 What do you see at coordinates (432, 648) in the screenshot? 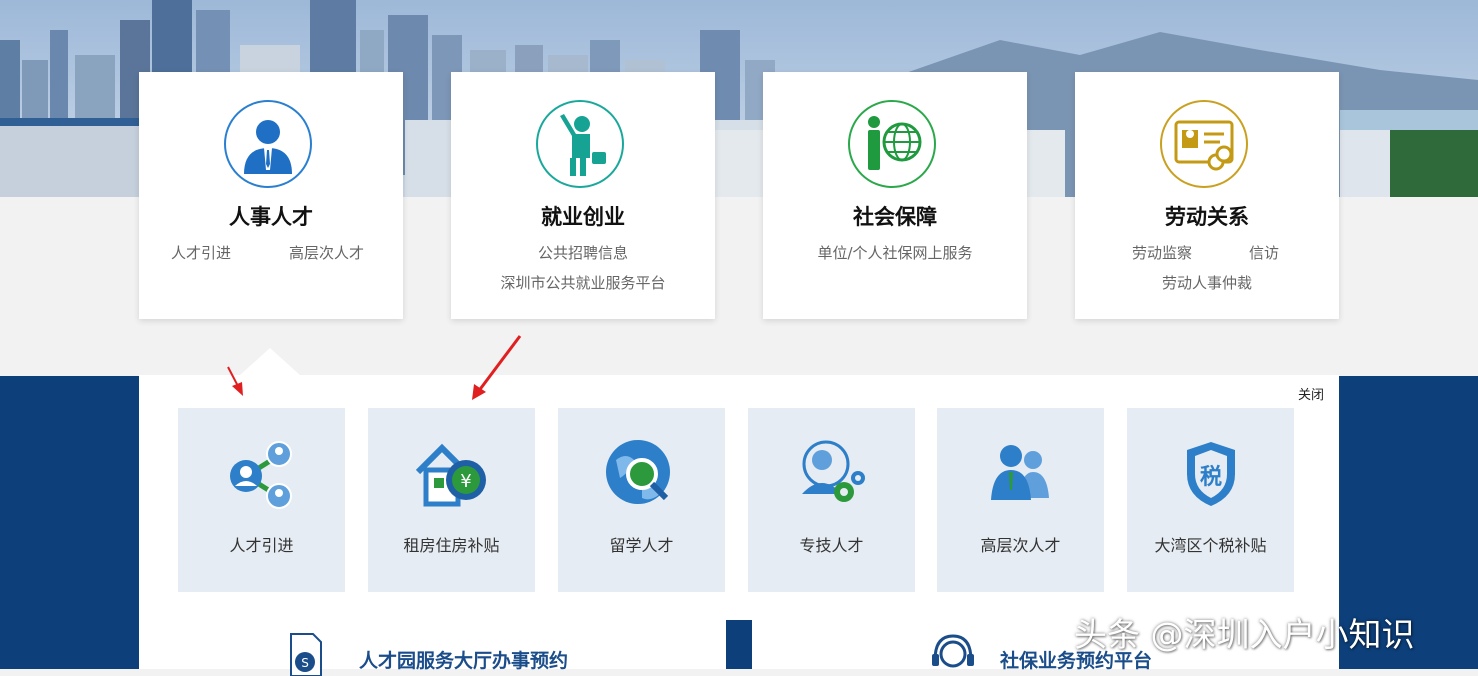
I see `talent-park-appointment-box: S 人才园服务大厅办事预约` at bounding box center [432, 648].